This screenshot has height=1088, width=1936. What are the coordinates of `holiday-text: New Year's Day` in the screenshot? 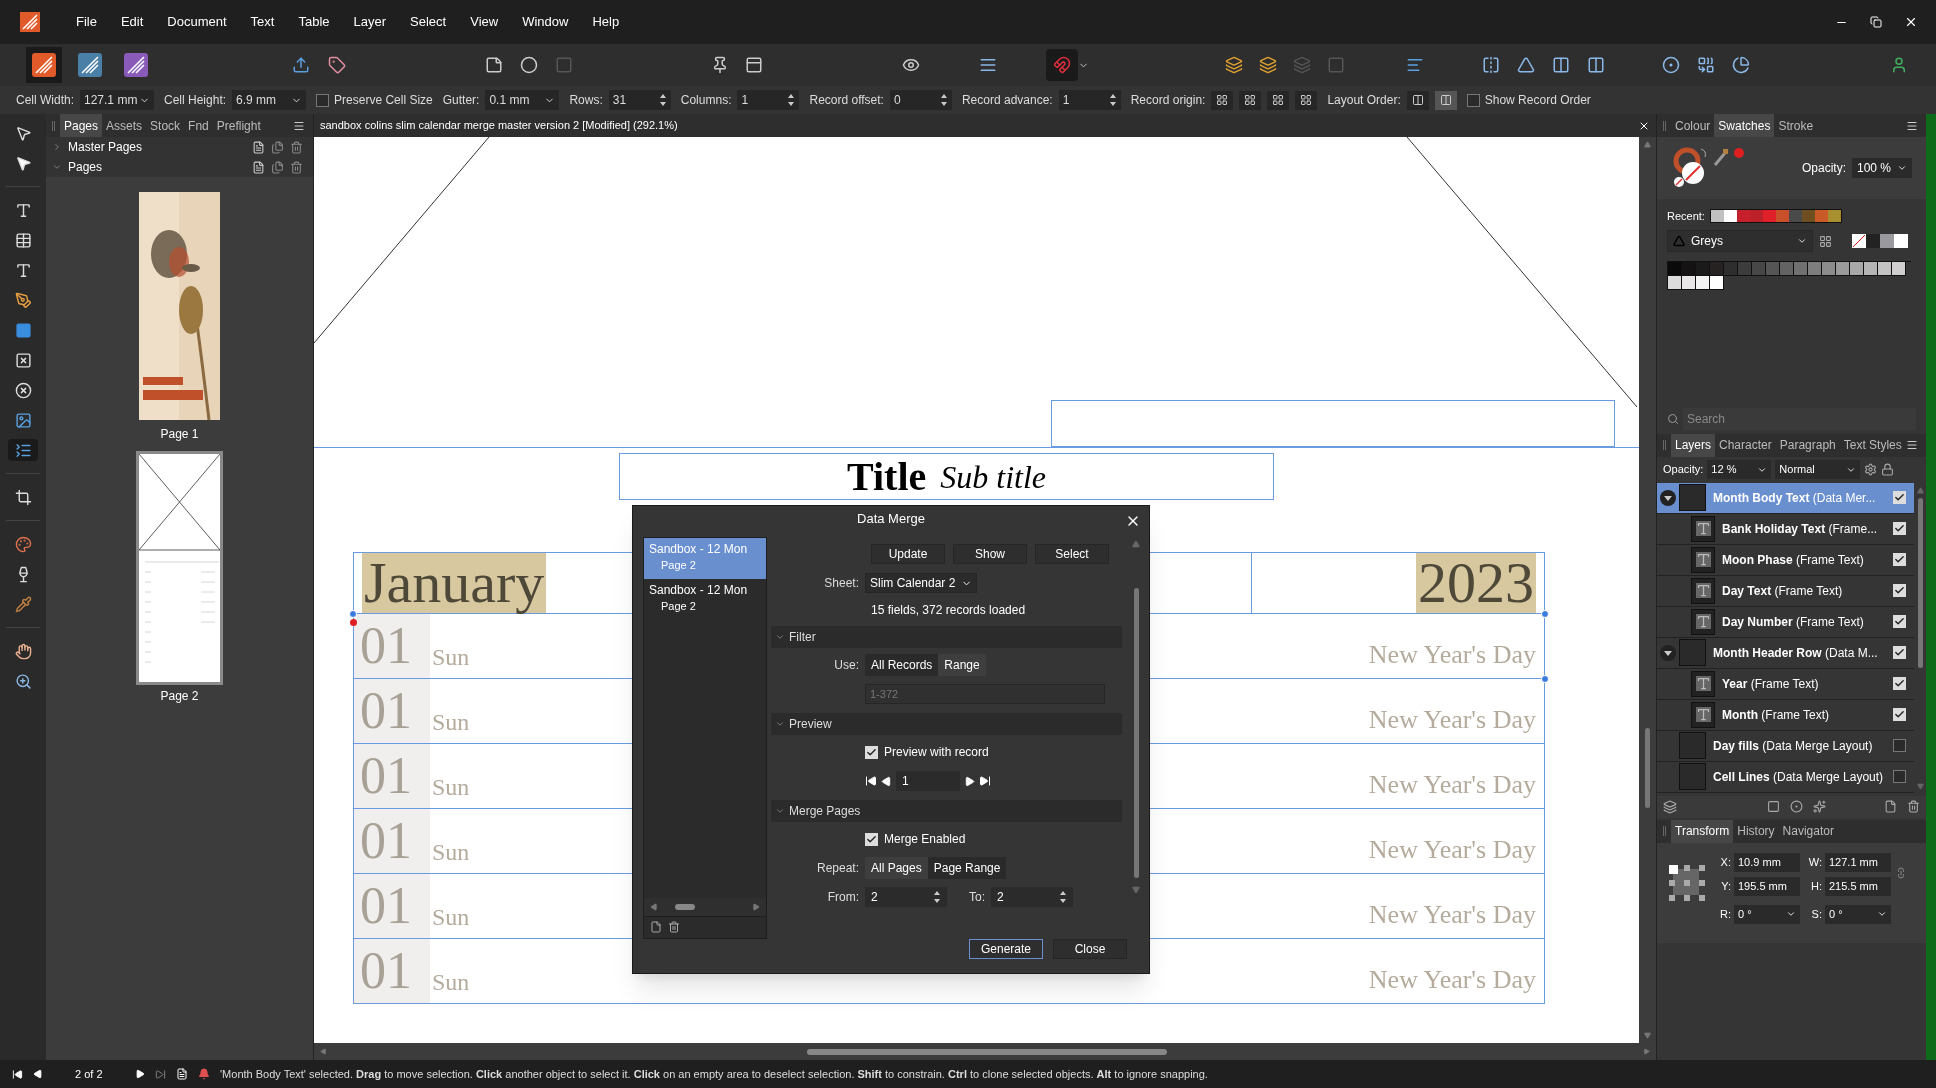 It's located at (1452, 850).